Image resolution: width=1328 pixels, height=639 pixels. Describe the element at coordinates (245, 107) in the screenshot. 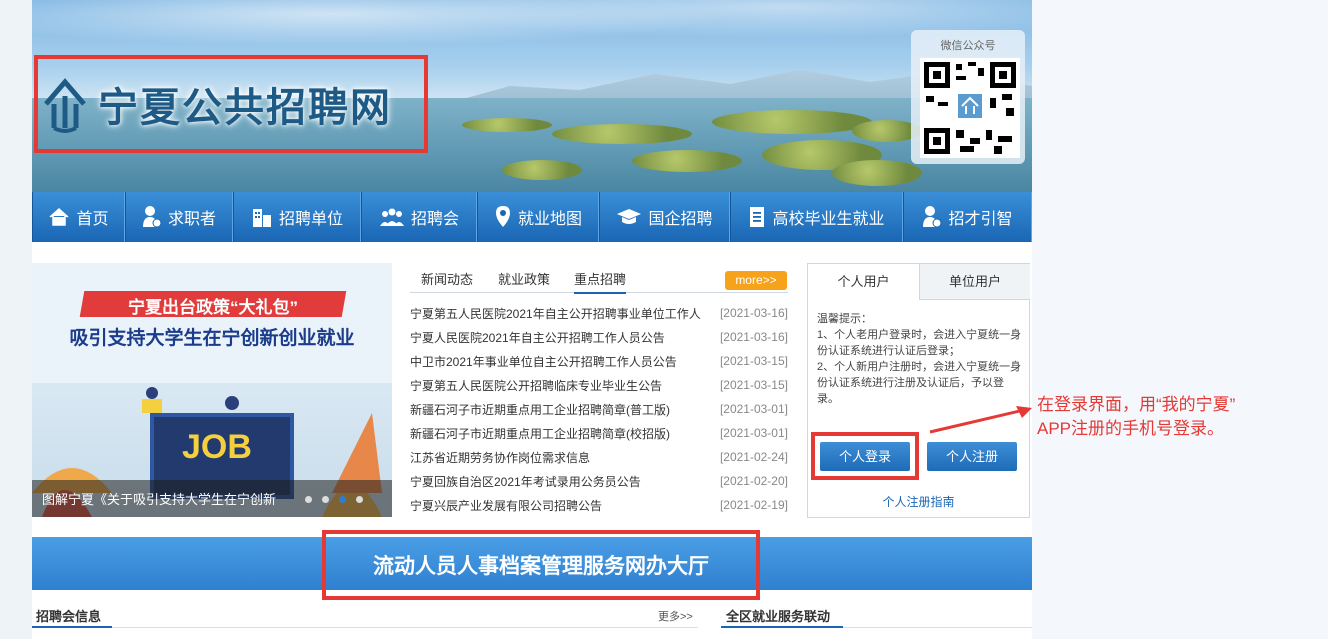

I see `site-title: 宁夏公共招聘网` at that location.